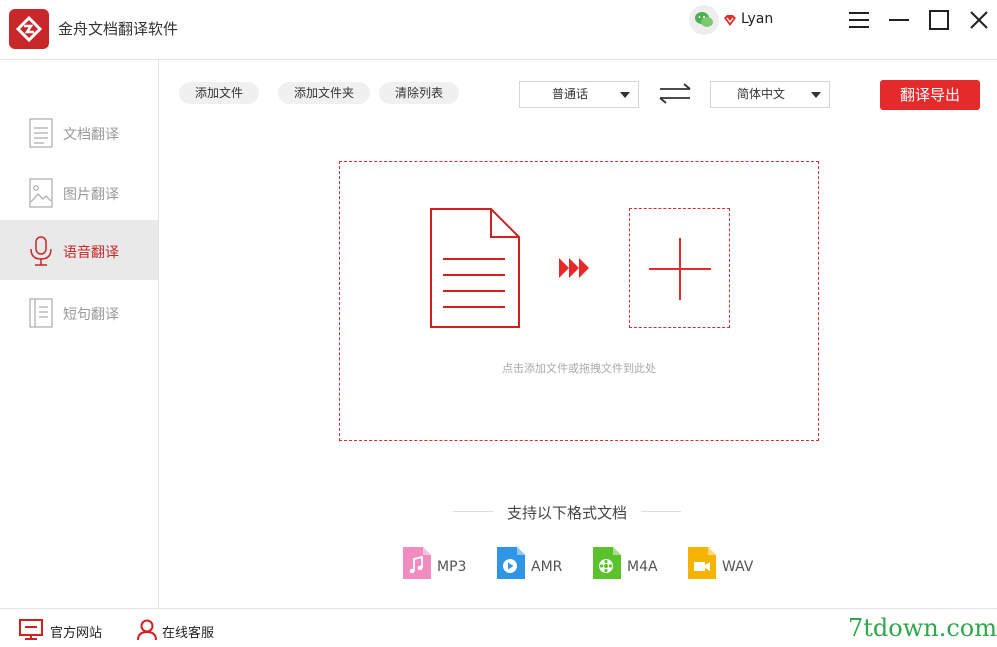 The image size is (997, 647). I want to click on sidebar-item-label: 语音翻译, so click(91, 253).